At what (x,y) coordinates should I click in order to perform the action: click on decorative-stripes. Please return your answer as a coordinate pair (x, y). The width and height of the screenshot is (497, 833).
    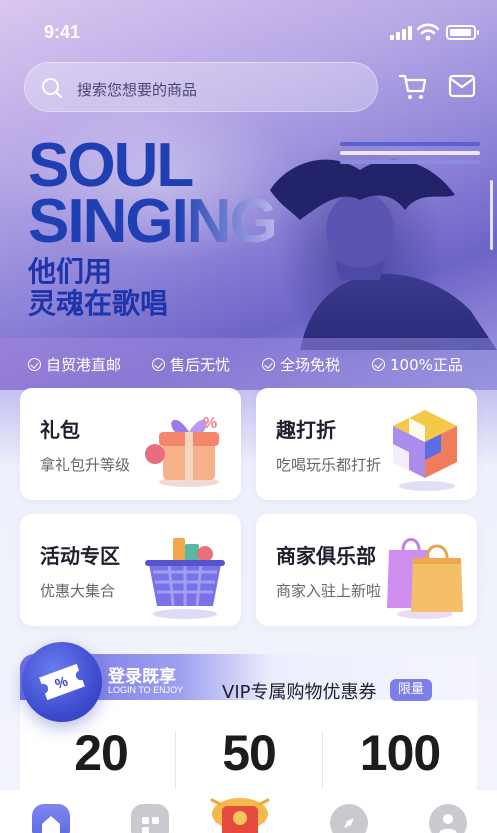
    Looking at the image, I should click on (410, 153).